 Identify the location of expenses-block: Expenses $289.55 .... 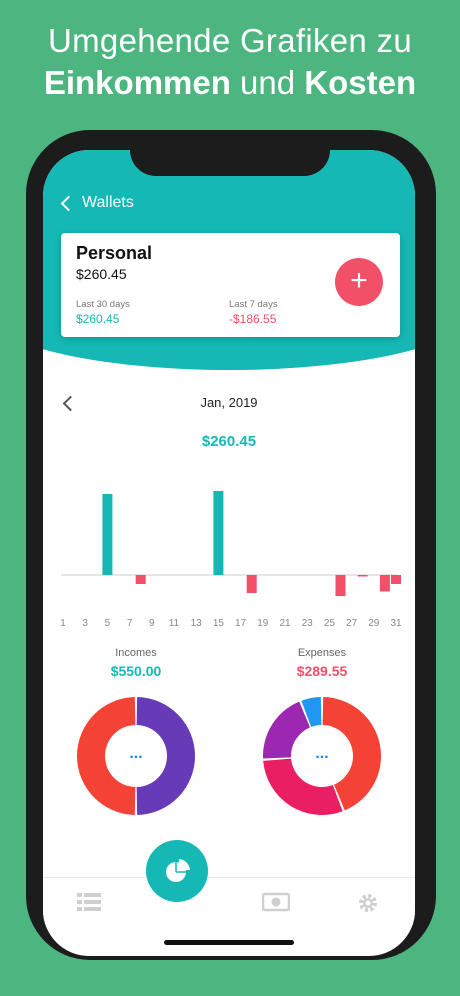
(322, 733).